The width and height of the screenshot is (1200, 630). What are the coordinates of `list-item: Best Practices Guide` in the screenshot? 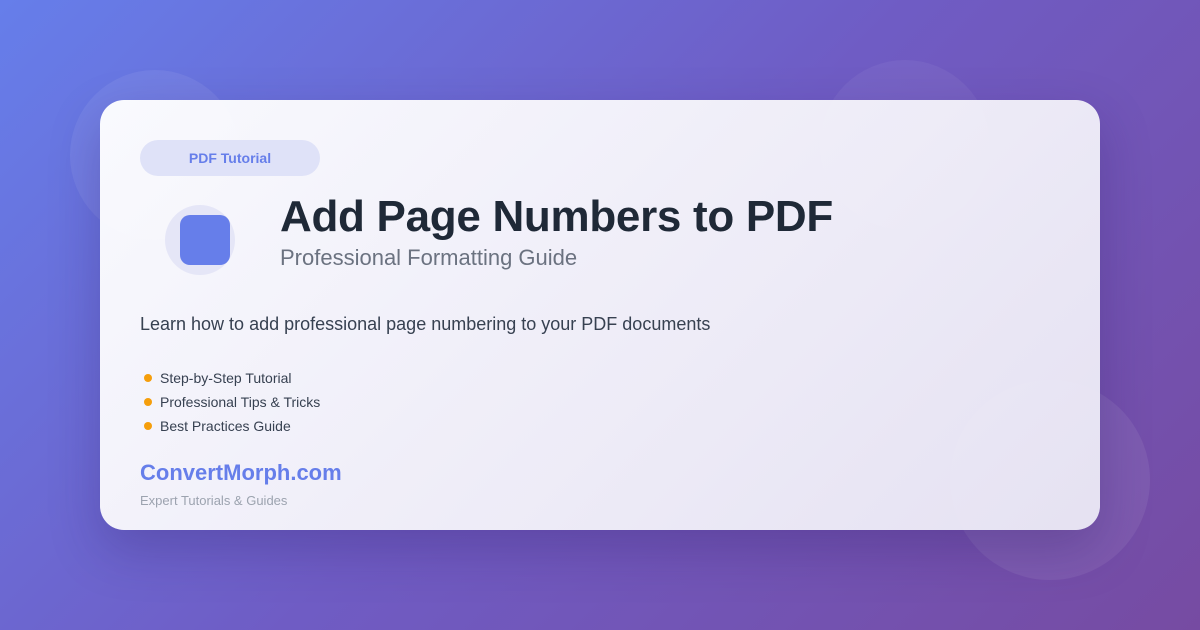 It's located at (230, 426).